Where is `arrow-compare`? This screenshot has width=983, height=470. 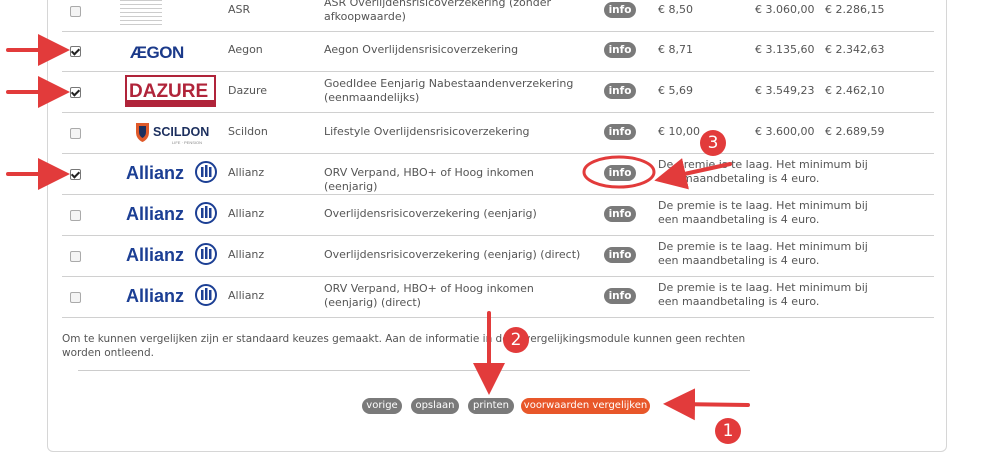
arrow-compare is located at coordinates (706, 404).